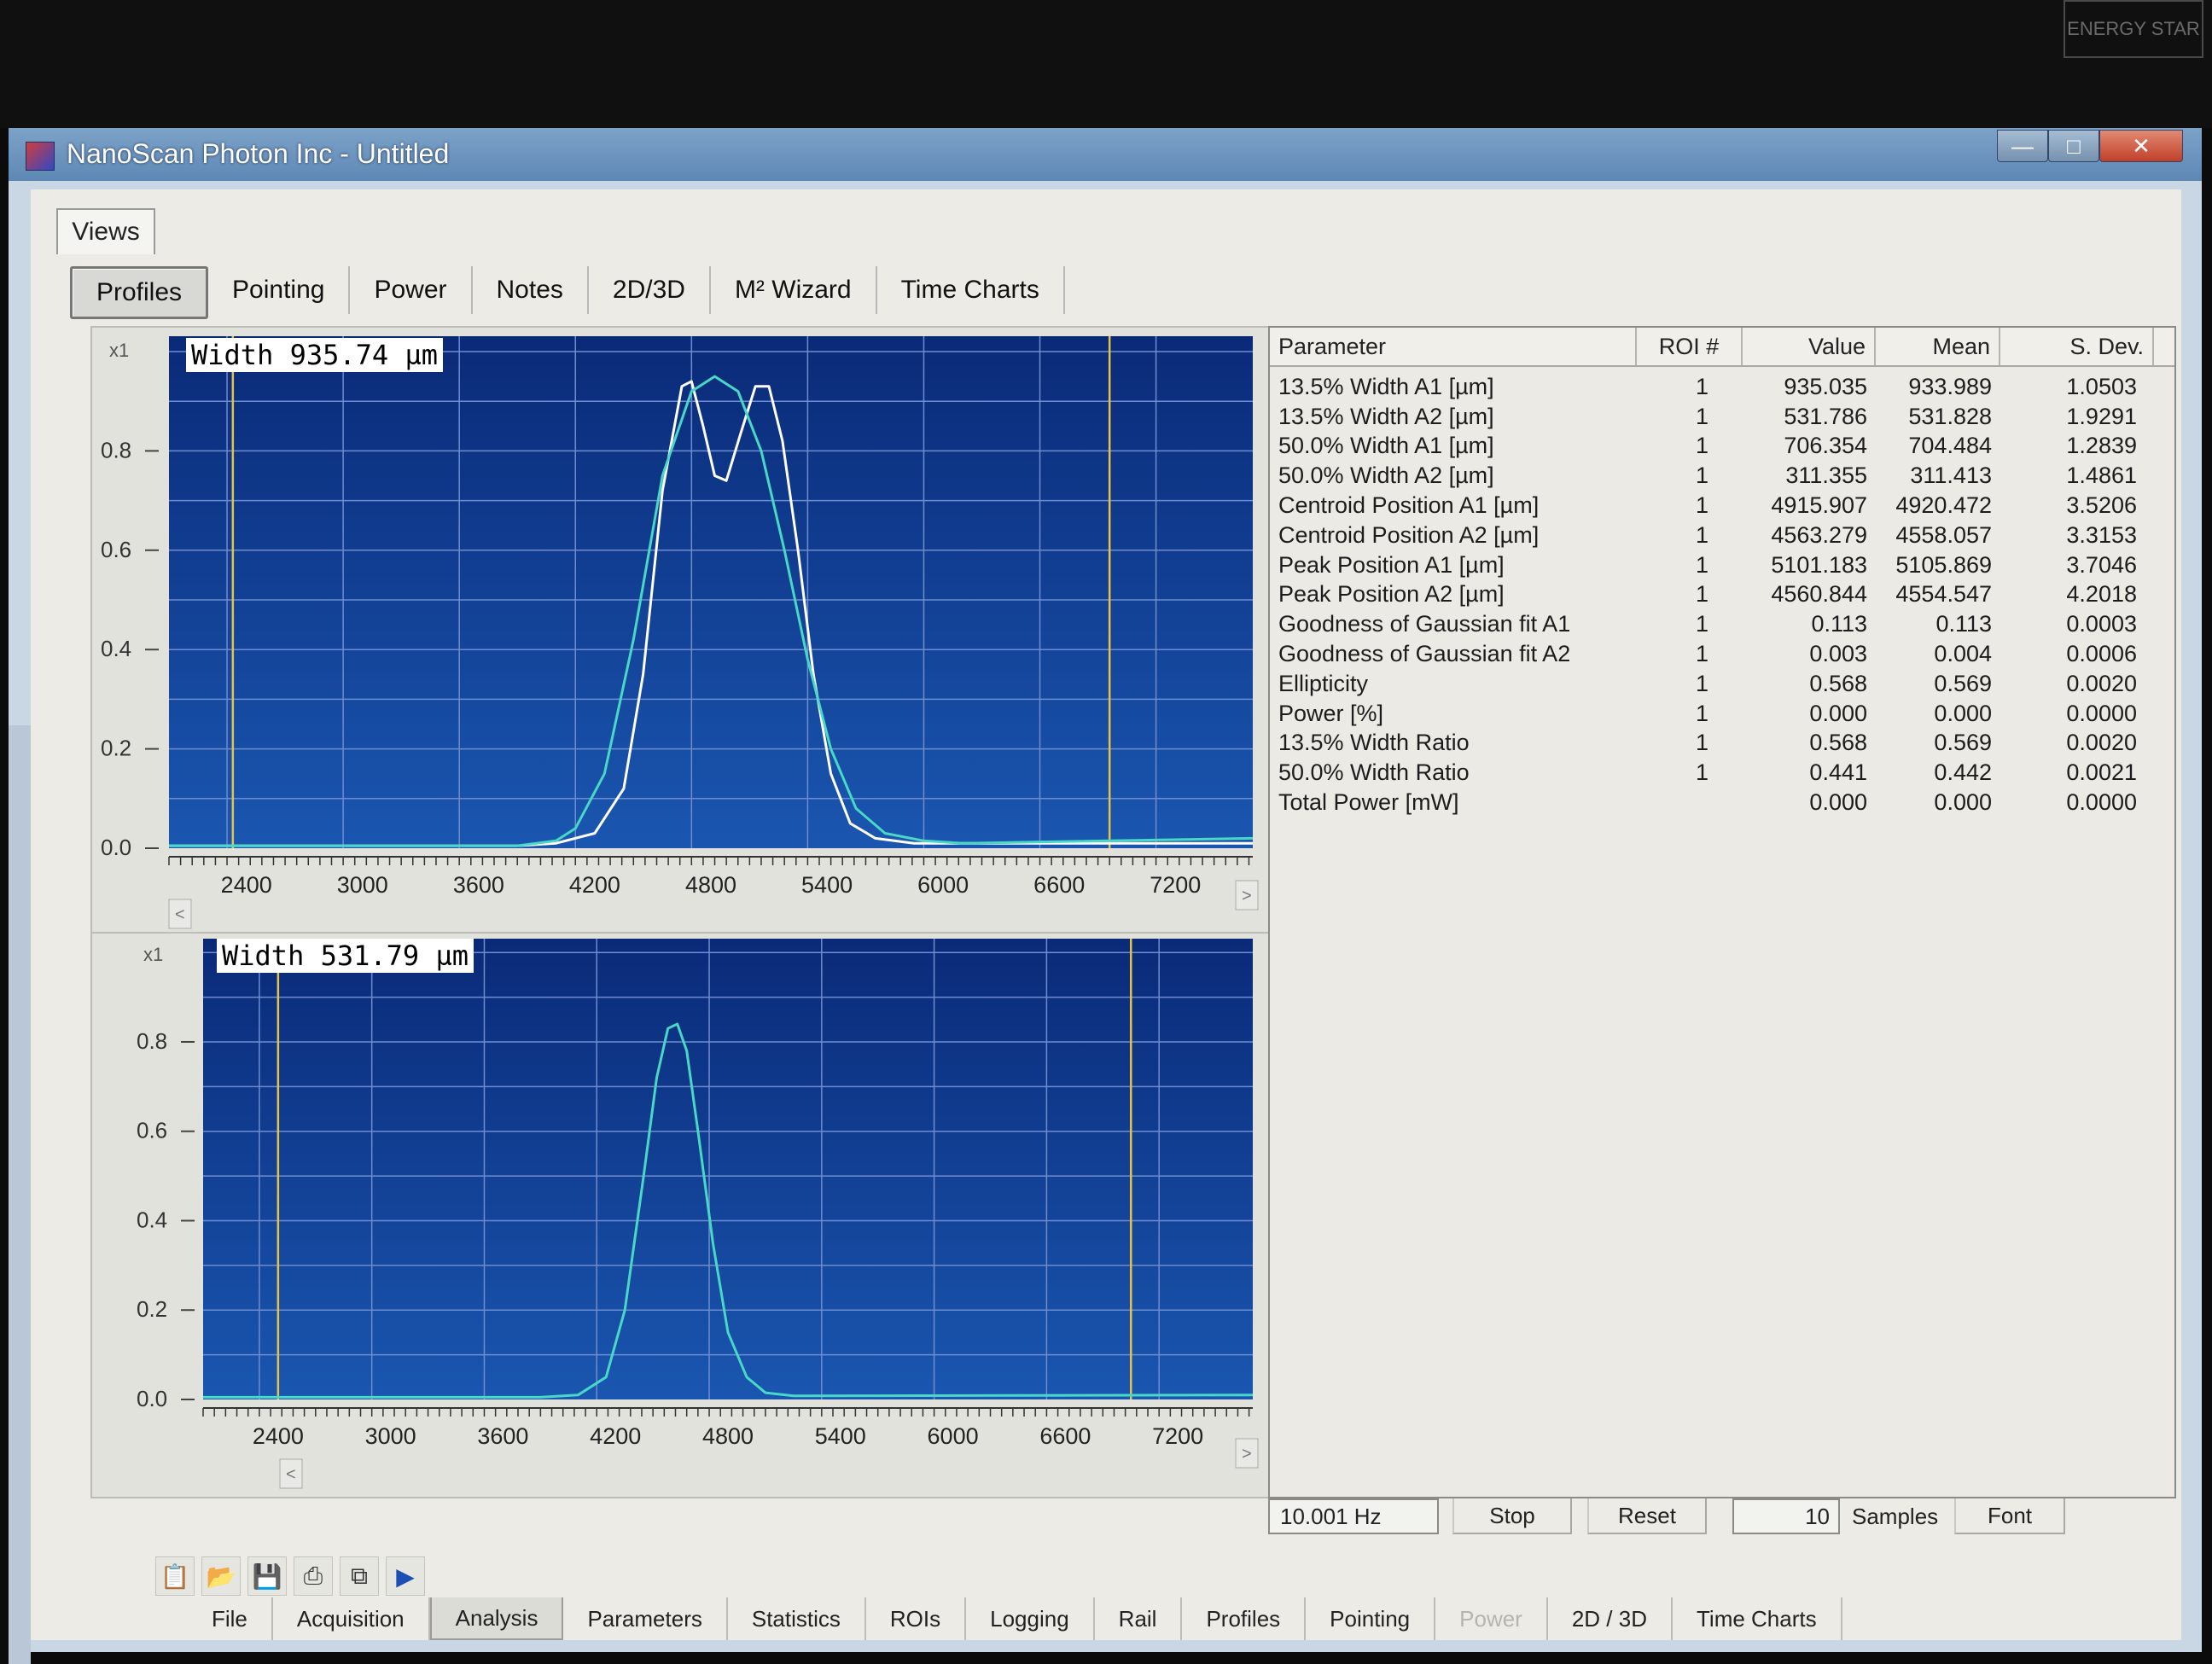 This screenshot has width=2212, height=1664. I want to click on samples-input: 10, so click(1786, 1516).